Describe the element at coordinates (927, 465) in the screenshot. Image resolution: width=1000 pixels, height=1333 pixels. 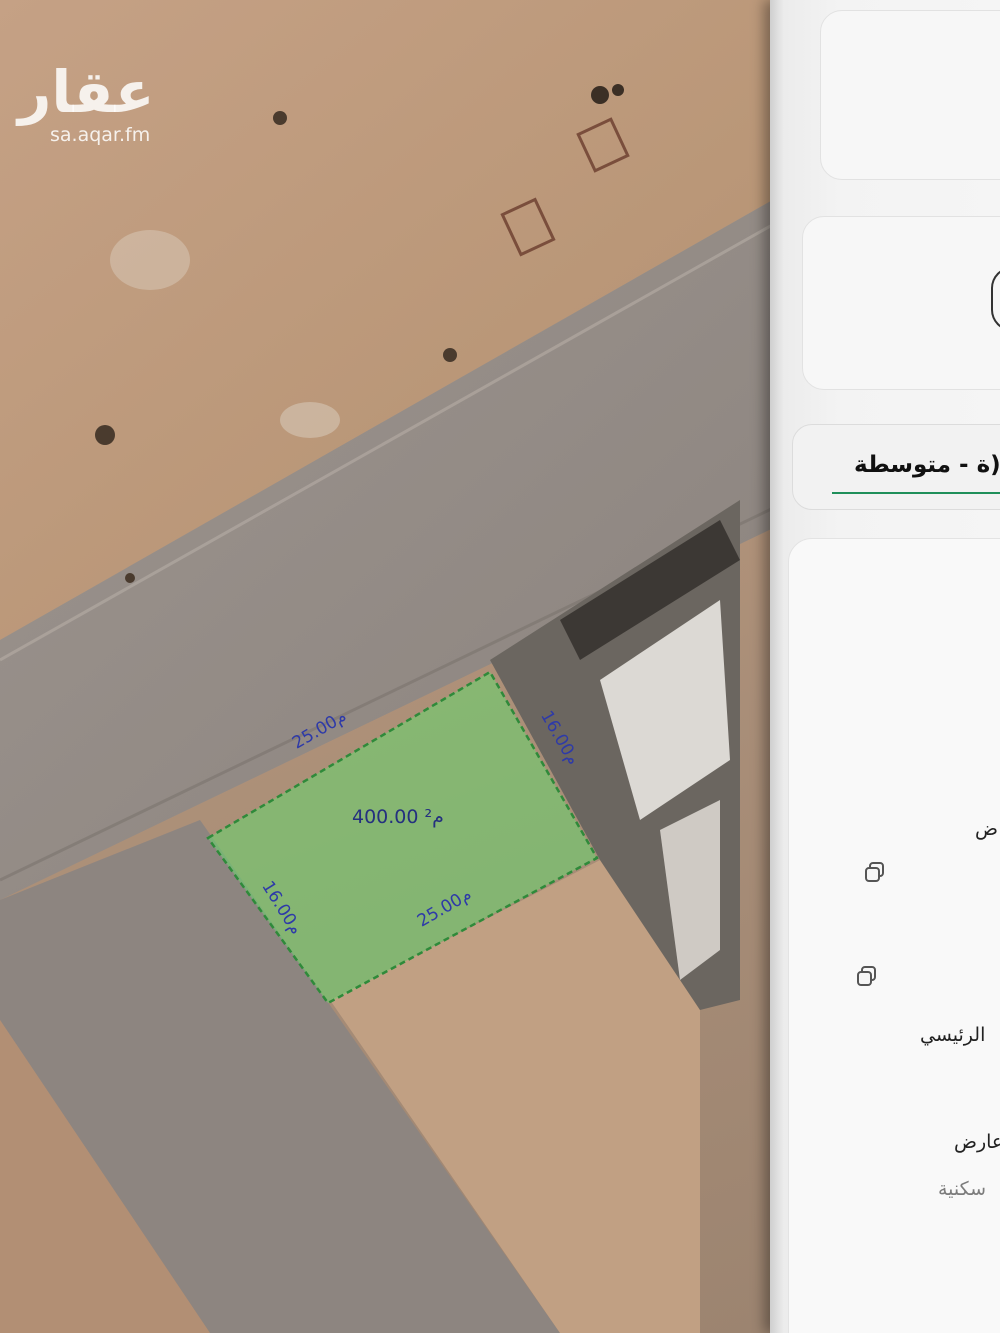
I see `category-select-value: ة - متوسطة)` at that location.